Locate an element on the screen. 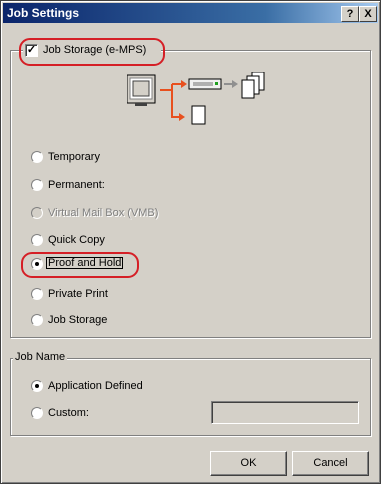 The height and width of the screenshot is (484, 381). ok-button: OK is located at coordinates (248, 463).